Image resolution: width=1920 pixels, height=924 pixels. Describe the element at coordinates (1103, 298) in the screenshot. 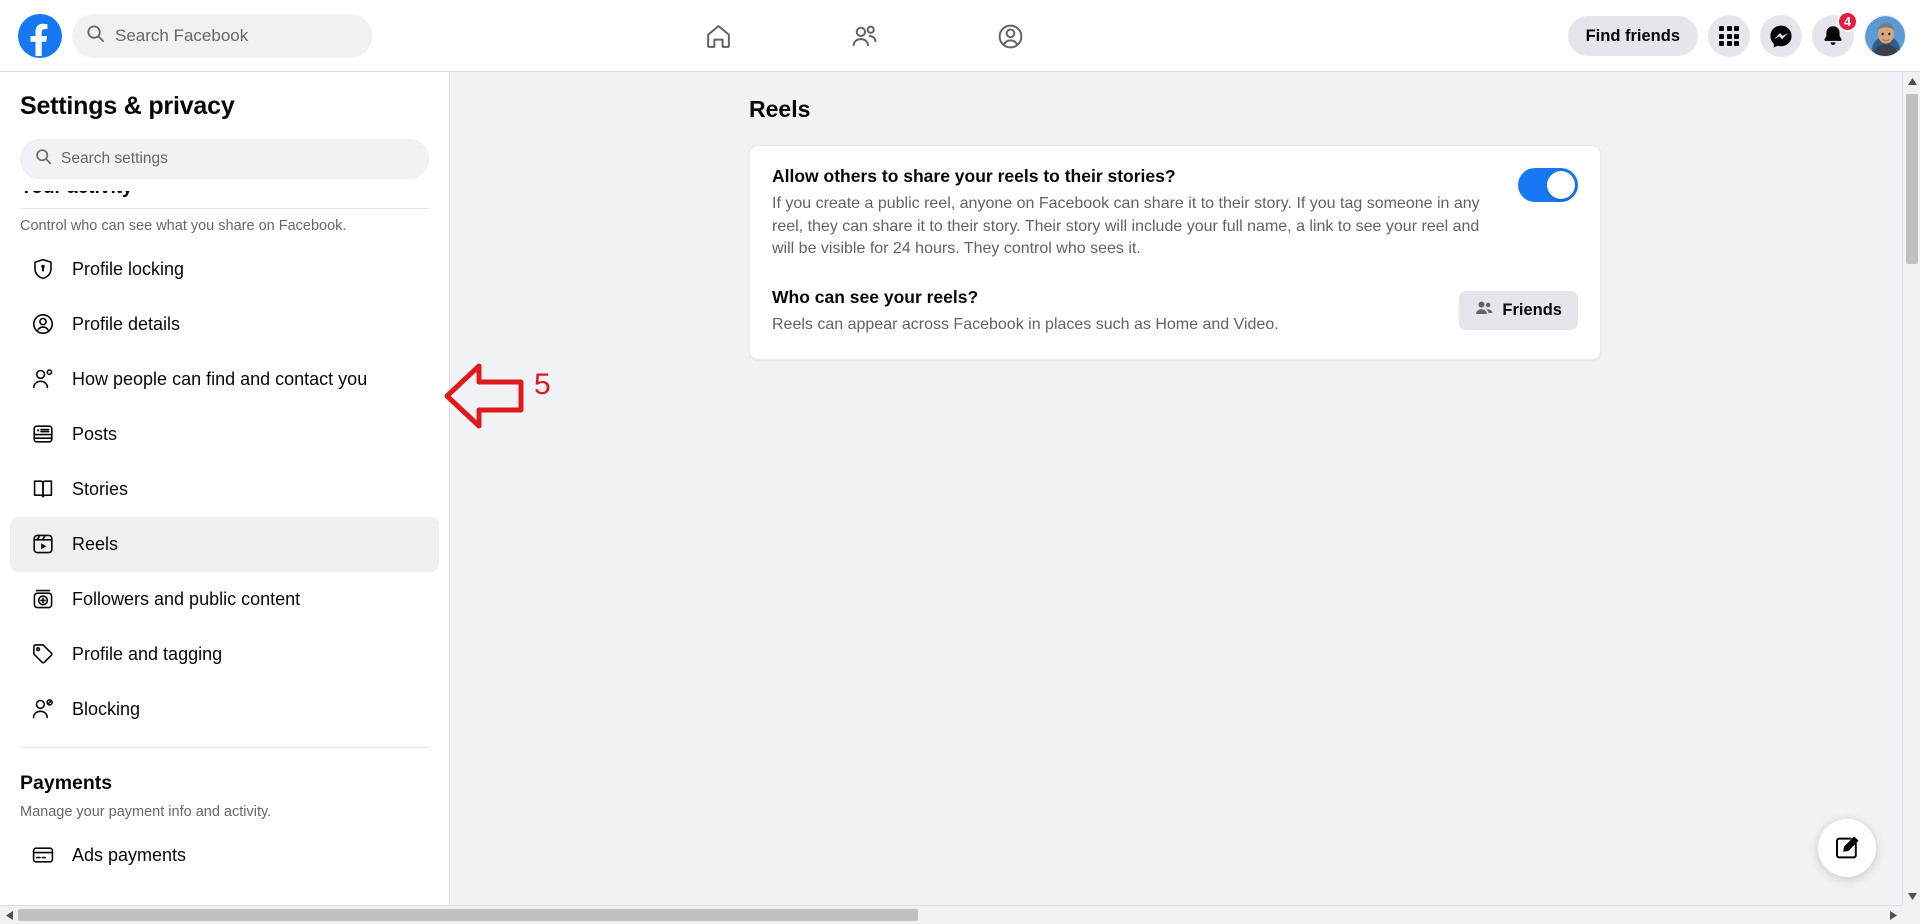

I see `setting-title: Who can see your reels?` at that location.